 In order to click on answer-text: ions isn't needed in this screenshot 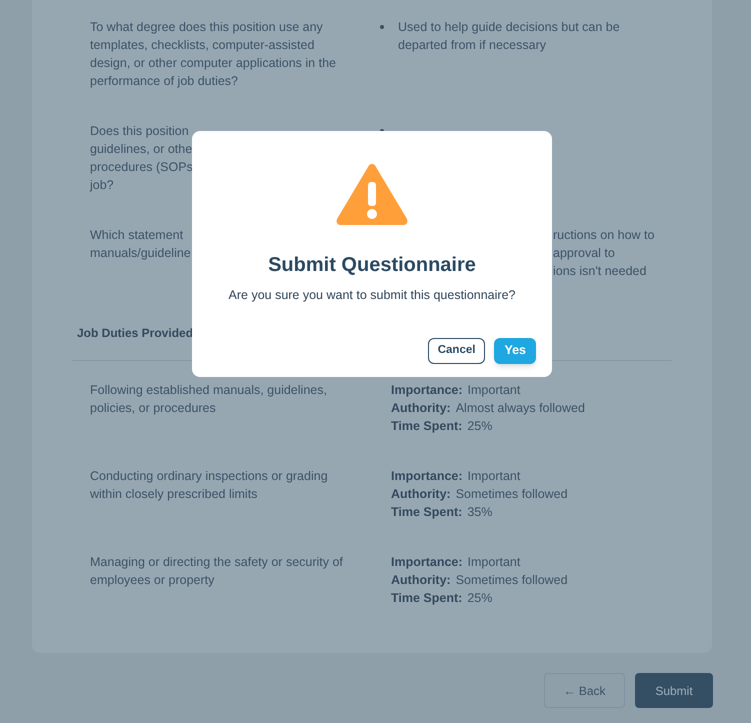, I will do `click(599, 271)`.